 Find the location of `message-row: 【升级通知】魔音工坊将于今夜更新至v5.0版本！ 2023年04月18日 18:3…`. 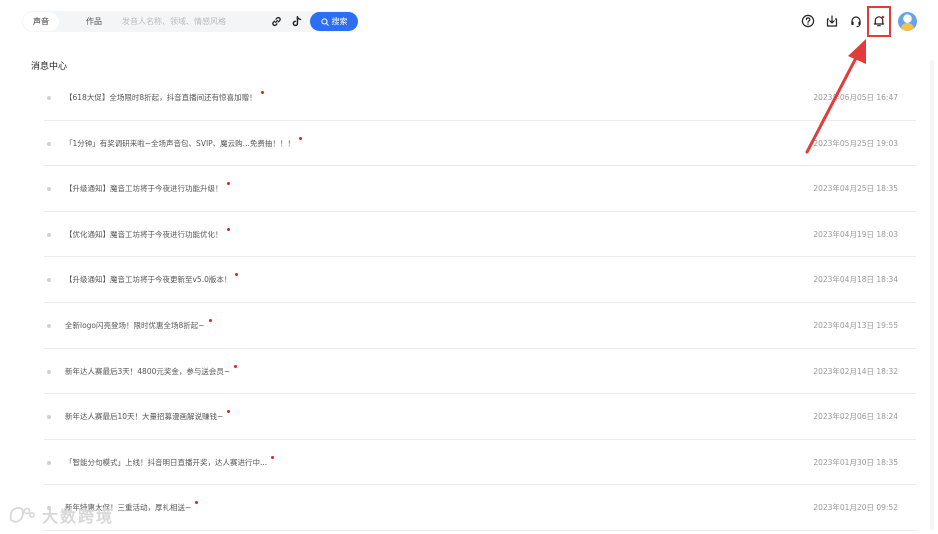

message-row: 【升级通知】魔音工坊将于今夜更新至v5.0版本！ 2023年04月18日 18:3… is located at coordinates (480, 280).